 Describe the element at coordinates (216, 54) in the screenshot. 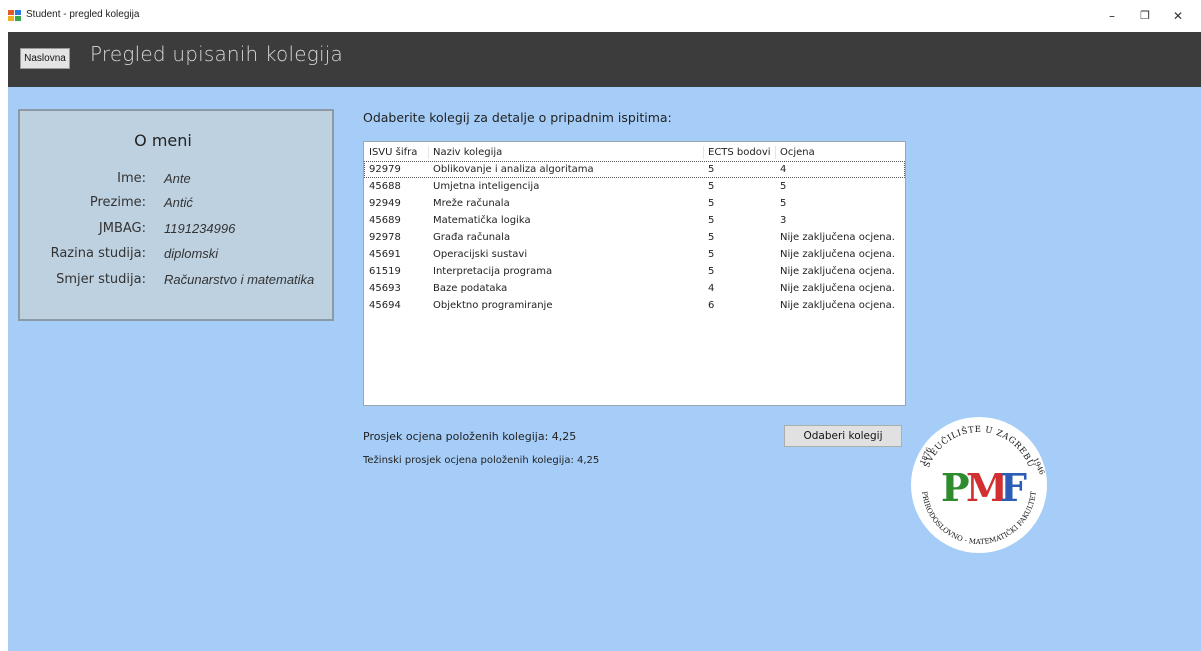

I see `page-title: Pregled upisanih kolegija` at that location.